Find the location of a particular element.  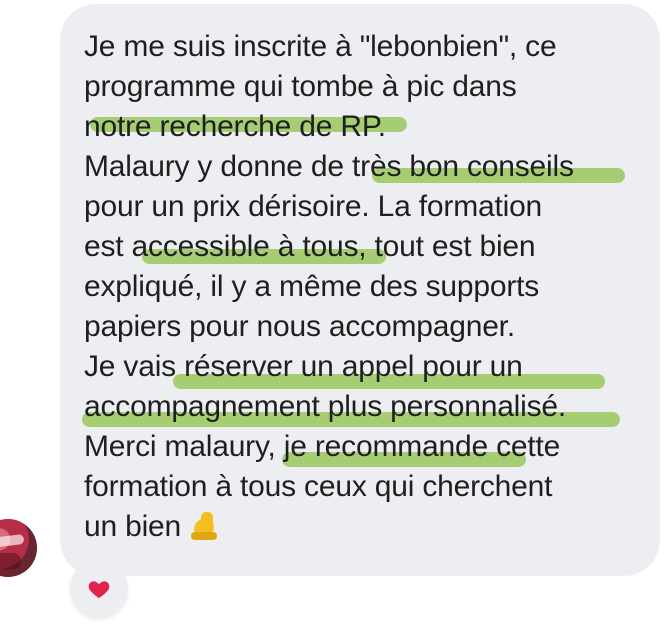

message-last-line: un bien is located at coordinates (364, 527).